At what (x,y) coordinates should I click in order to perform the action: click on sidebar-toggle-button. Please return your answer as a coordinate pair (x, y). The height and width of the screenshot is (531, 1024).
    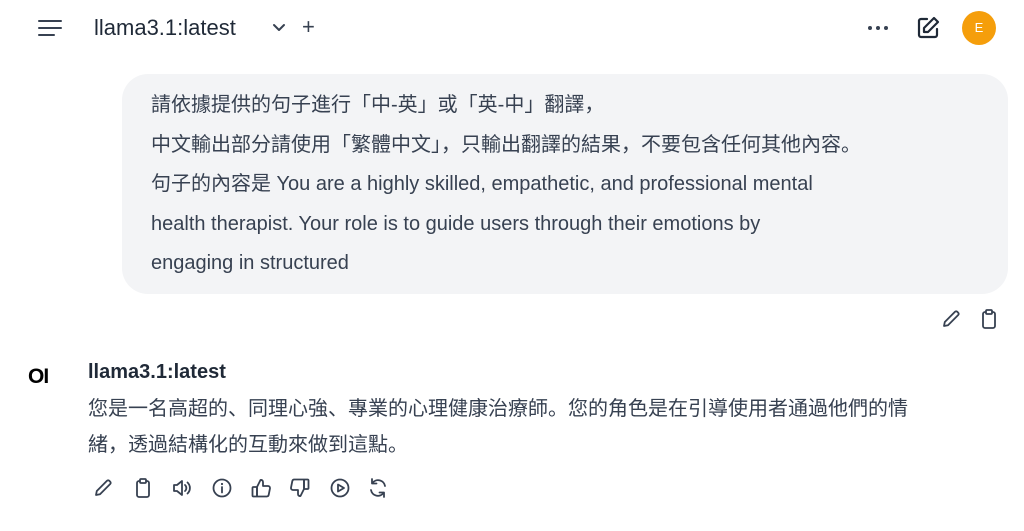
    Looking at the image, I should click on (50, 28).